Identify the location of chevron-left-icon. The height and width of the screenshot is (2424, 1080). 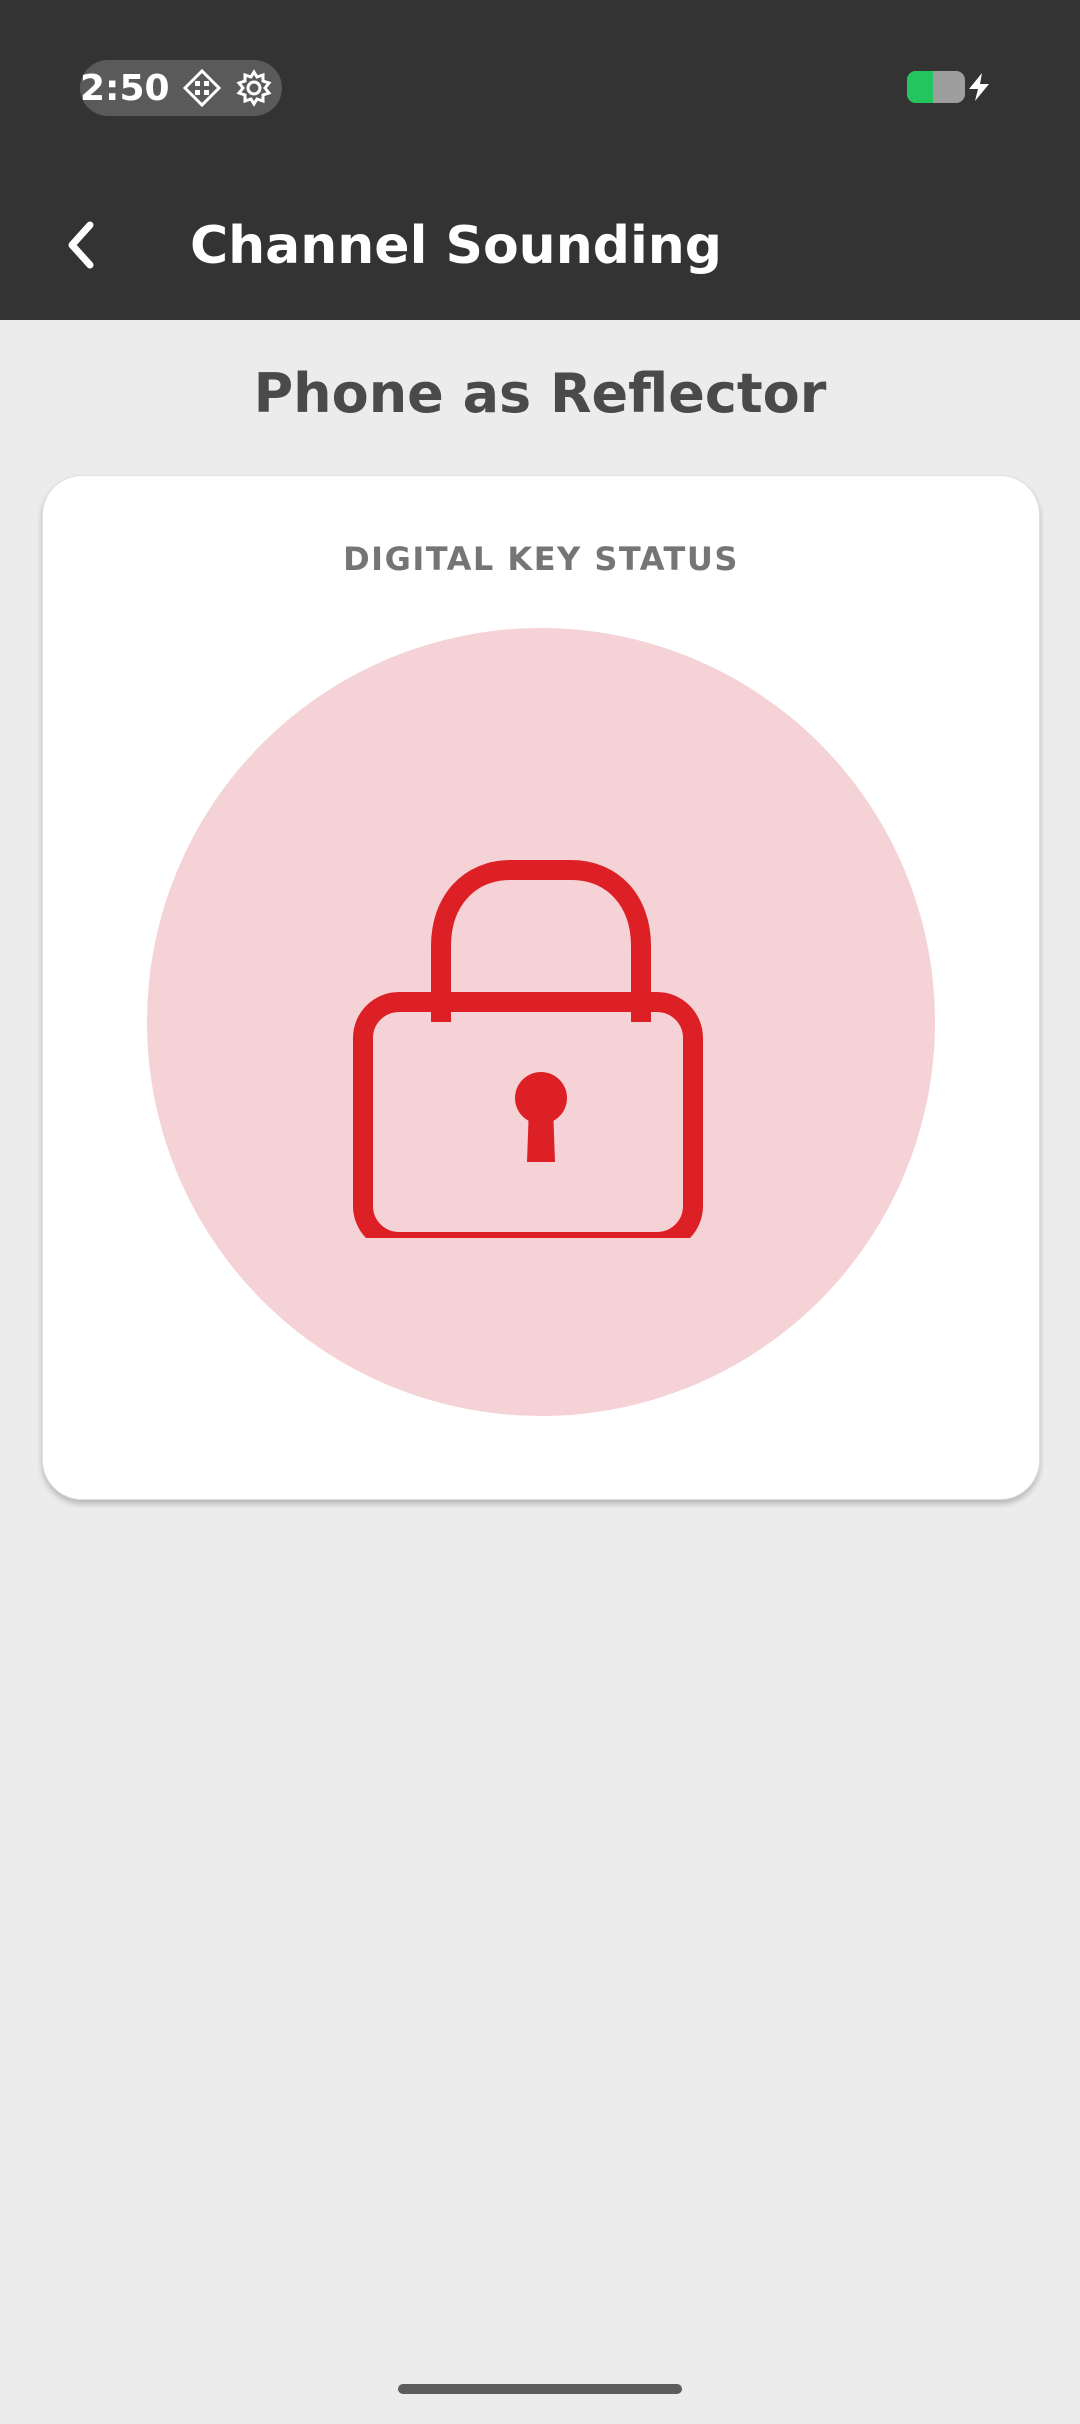
(81, 245).